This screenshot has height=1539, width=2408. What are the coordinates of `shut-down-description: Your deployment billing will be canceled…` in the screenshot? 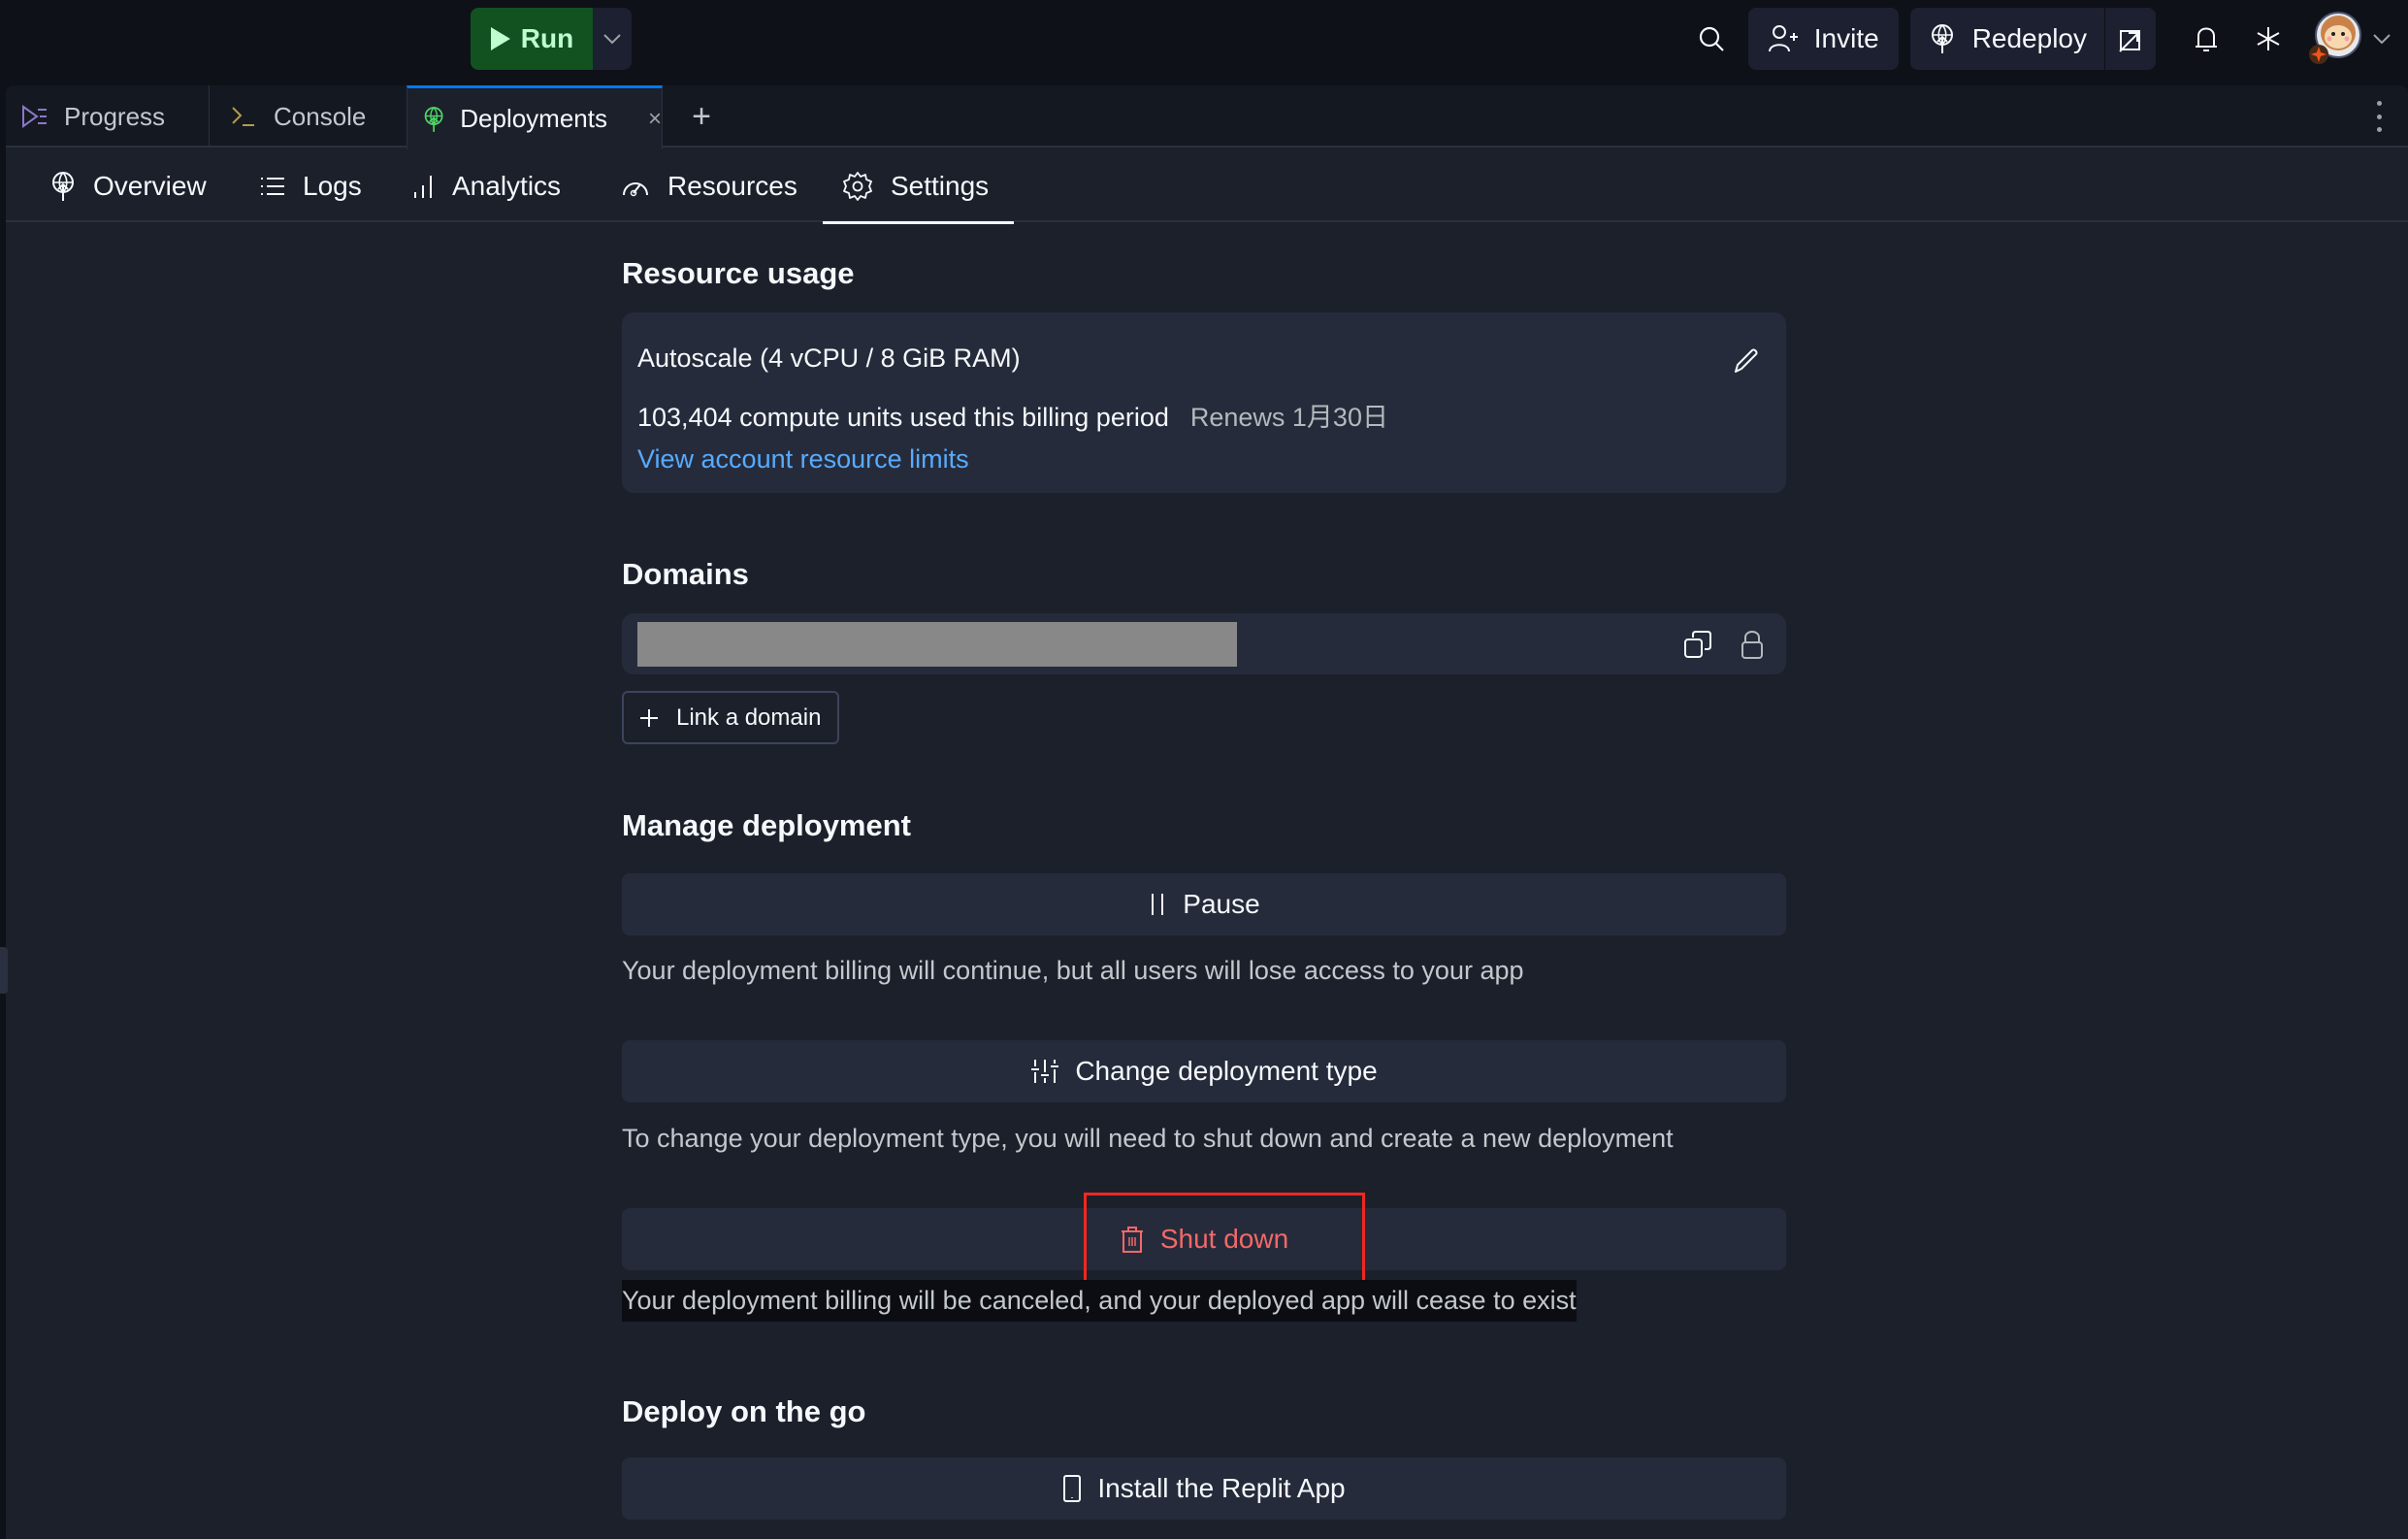 It's located at (1099, 1301).